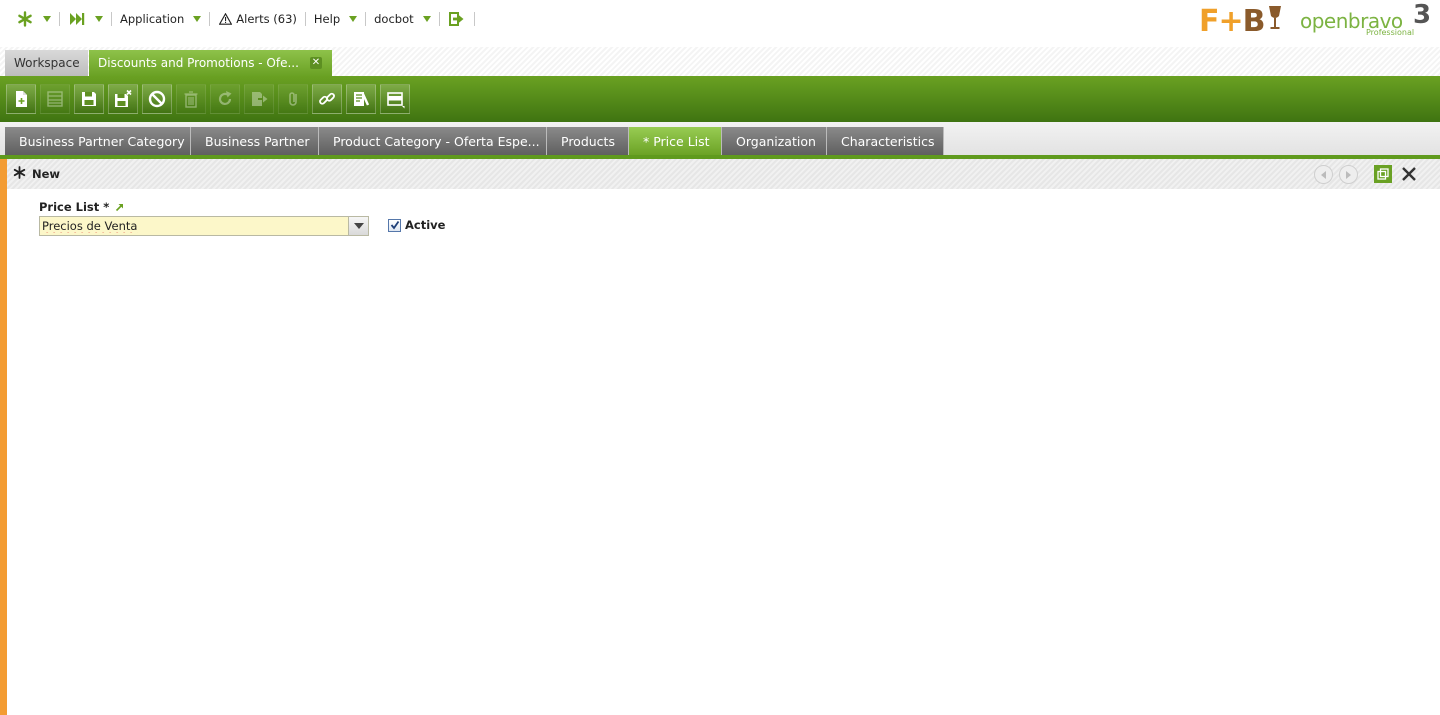 Image resolution: width=1440 pixels, height=715 pixels. I want to click on arrow-left-icon, so click(1323, 174).